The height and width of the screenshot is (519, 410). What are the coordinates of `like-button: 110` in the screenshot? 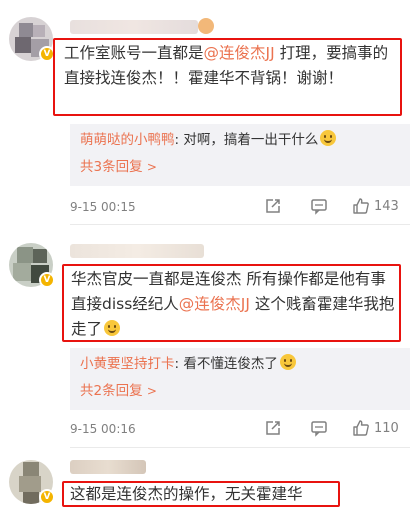 It's located at (375, 428).